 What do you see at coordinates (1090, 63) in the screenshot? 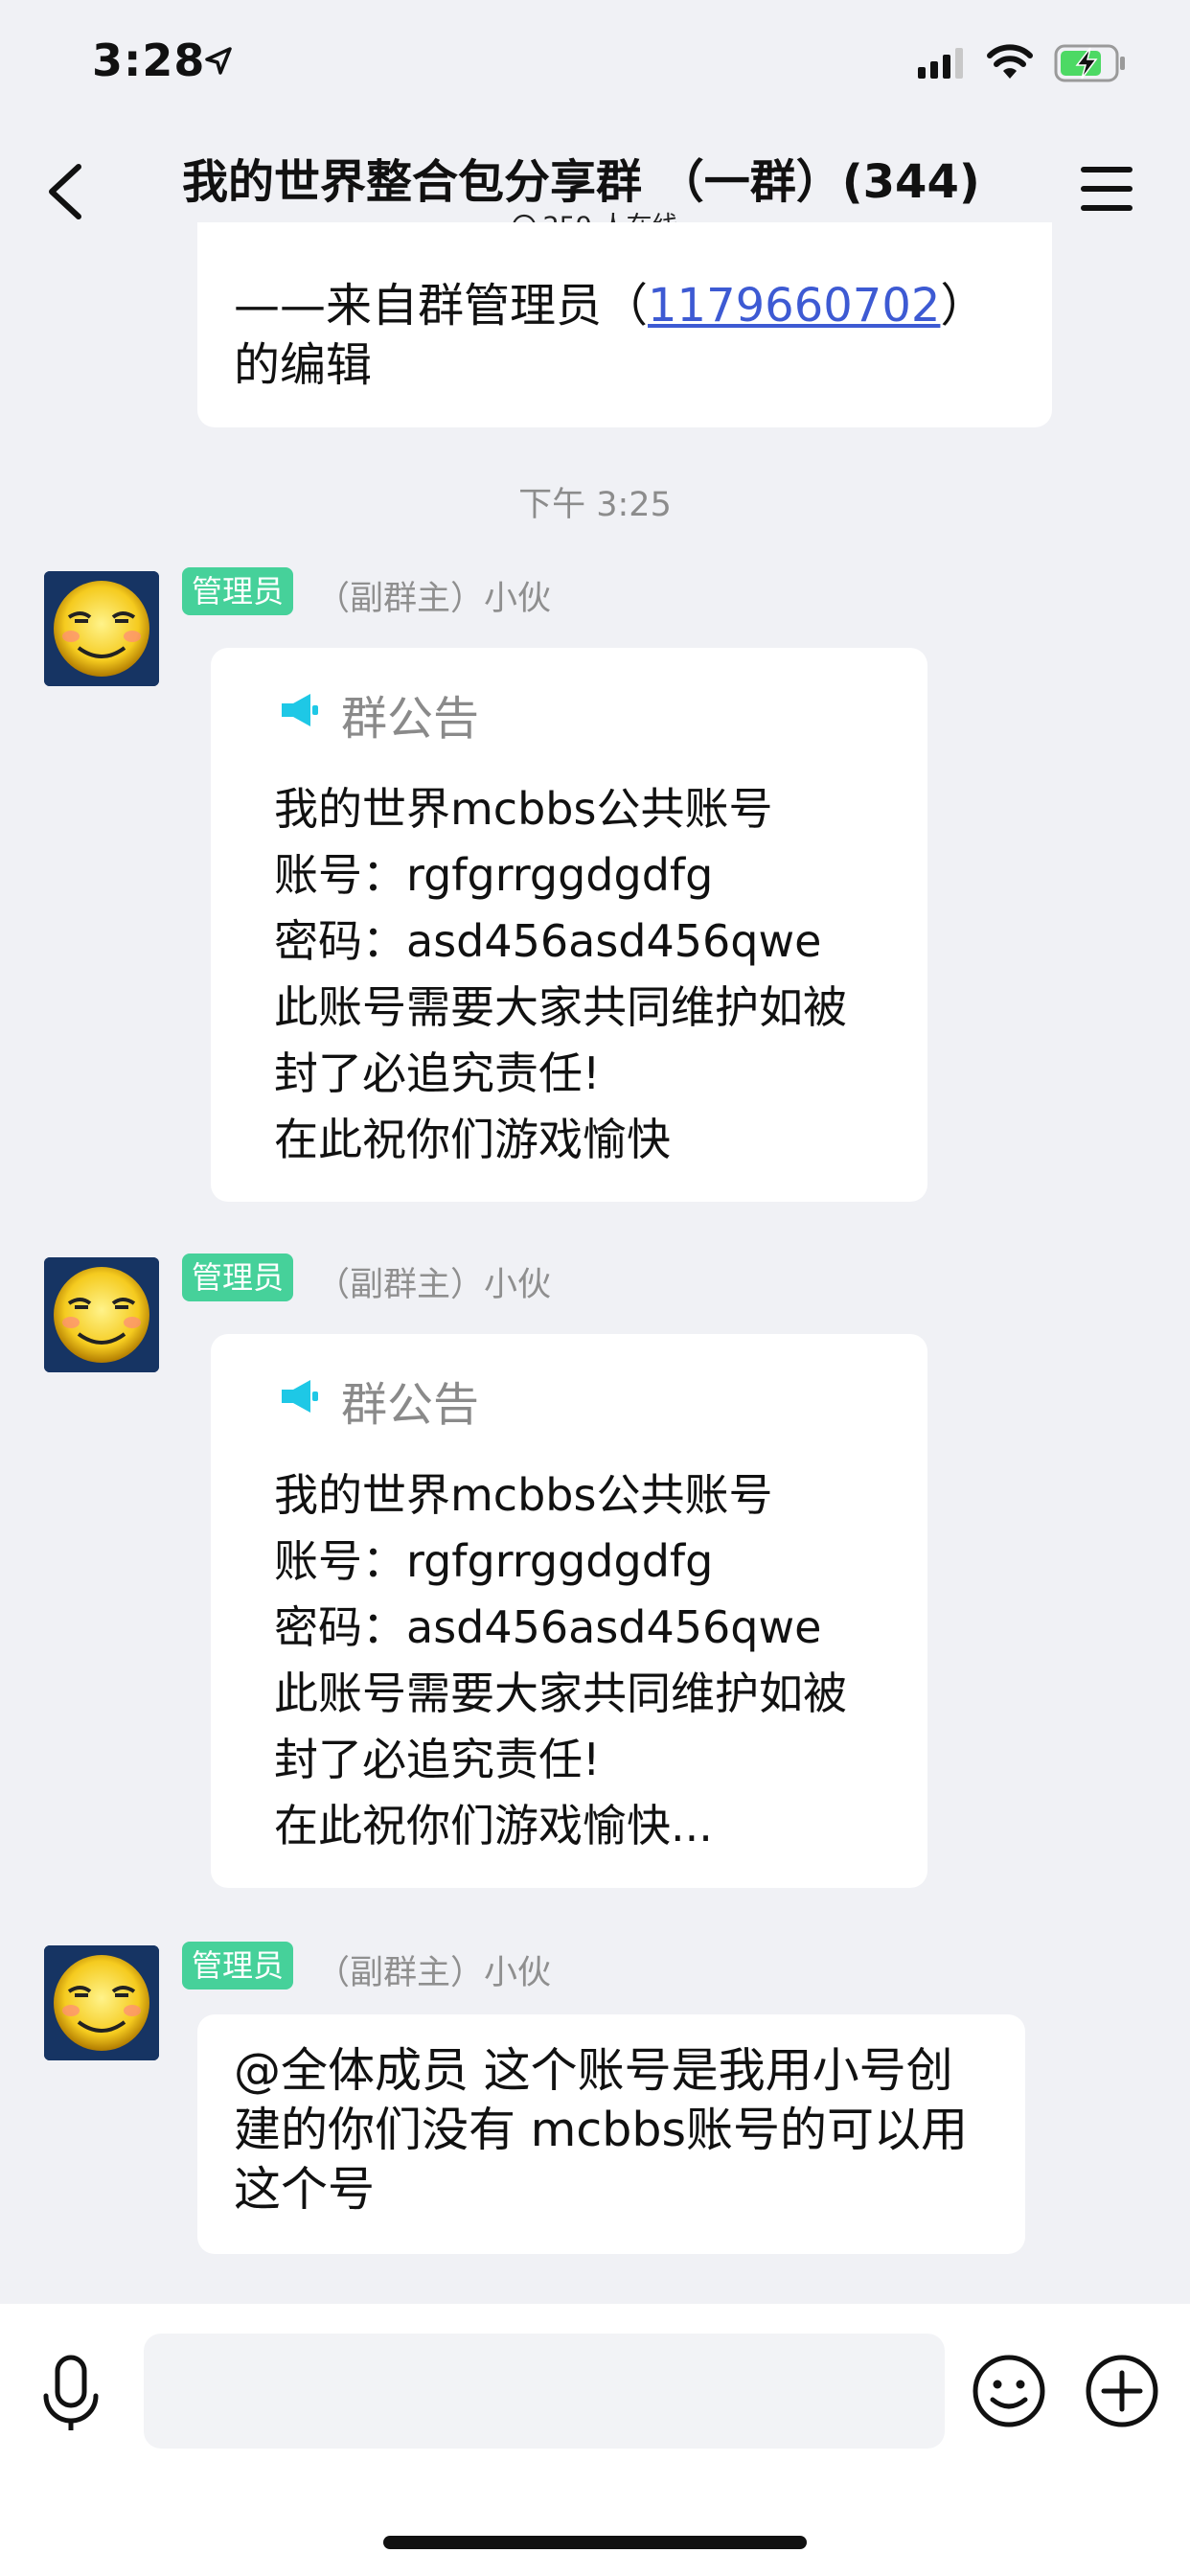
I see `battery-charging-icon` at bounding box center [1090, 63].